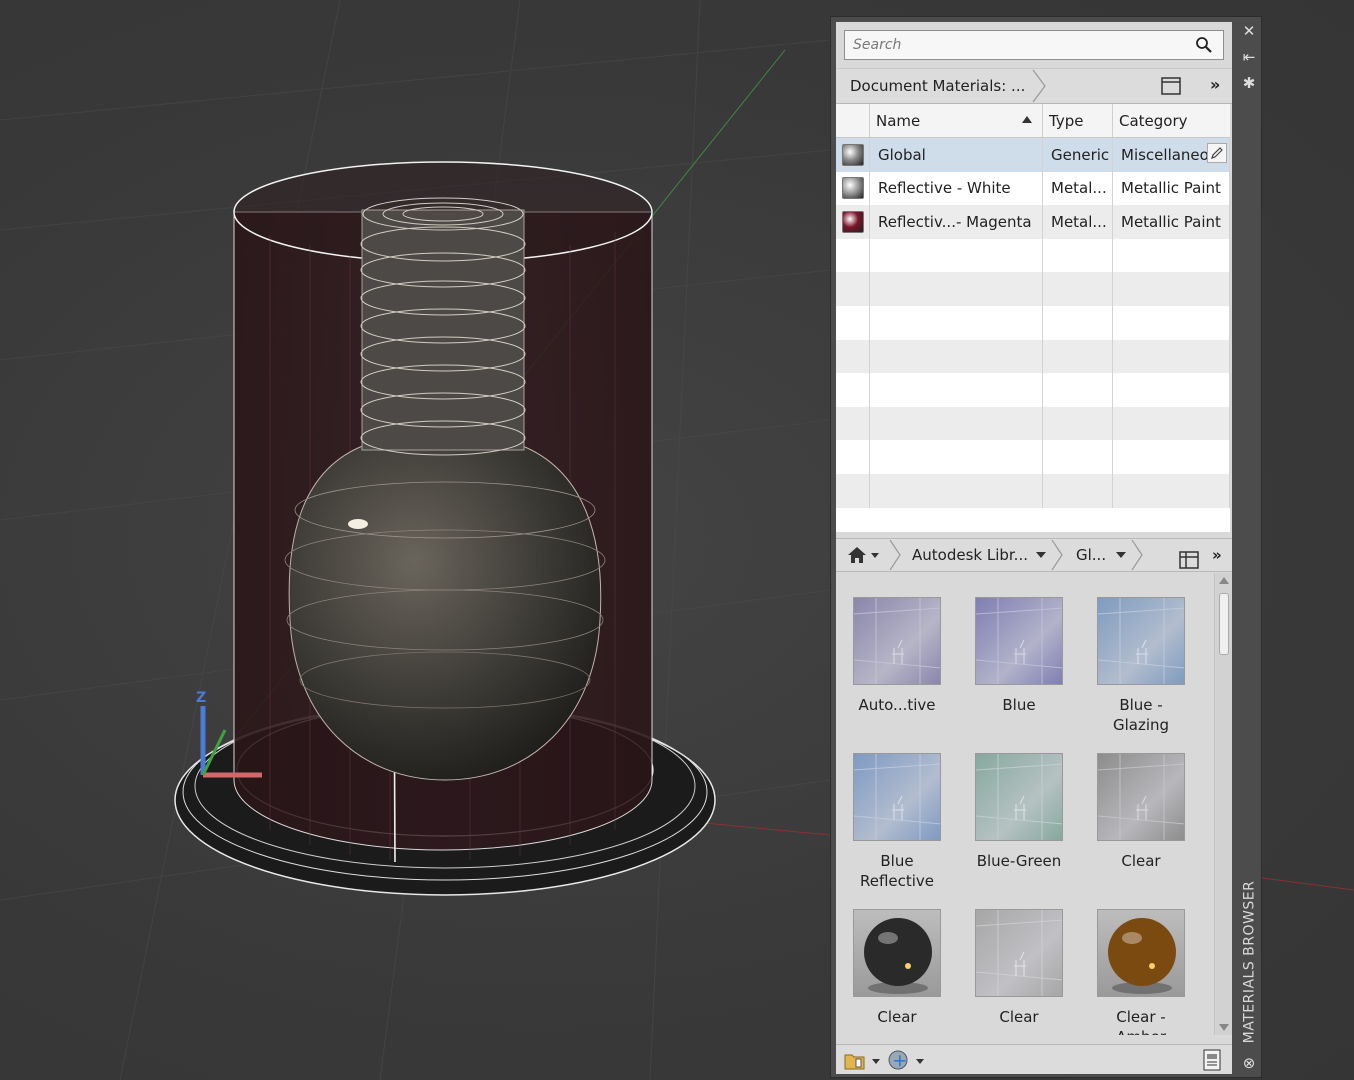  I want to click on close-icon: ✕, so click(1249, 31).